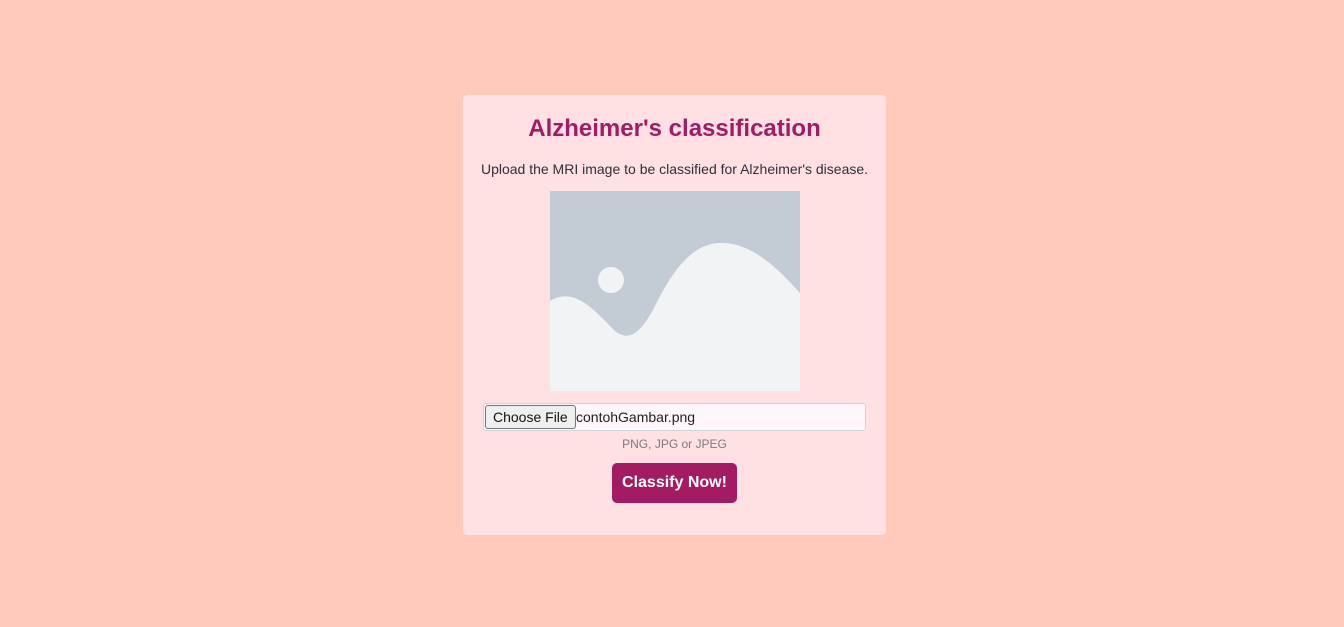 This screenshot has height=627, width=1344. Describe the element at coordinates (674, 444) in the screenshot. I see `file-format-hint: PNG, JPG or JPEG` at that location.